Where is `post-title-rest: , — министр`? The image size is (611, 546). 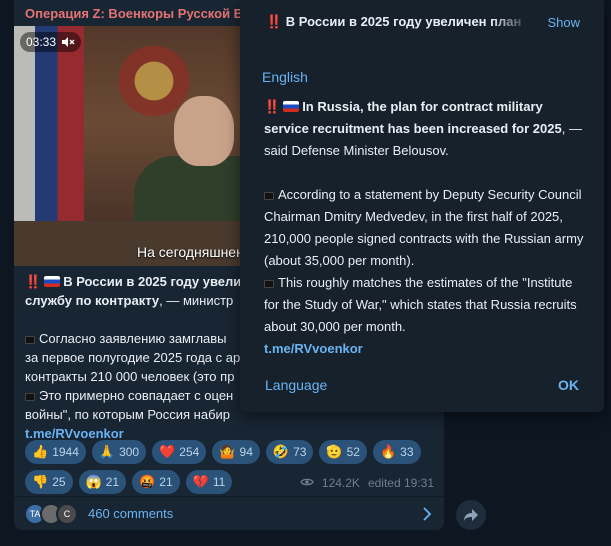 post-title-rest: , — министр is located at coordinates (196, 300).